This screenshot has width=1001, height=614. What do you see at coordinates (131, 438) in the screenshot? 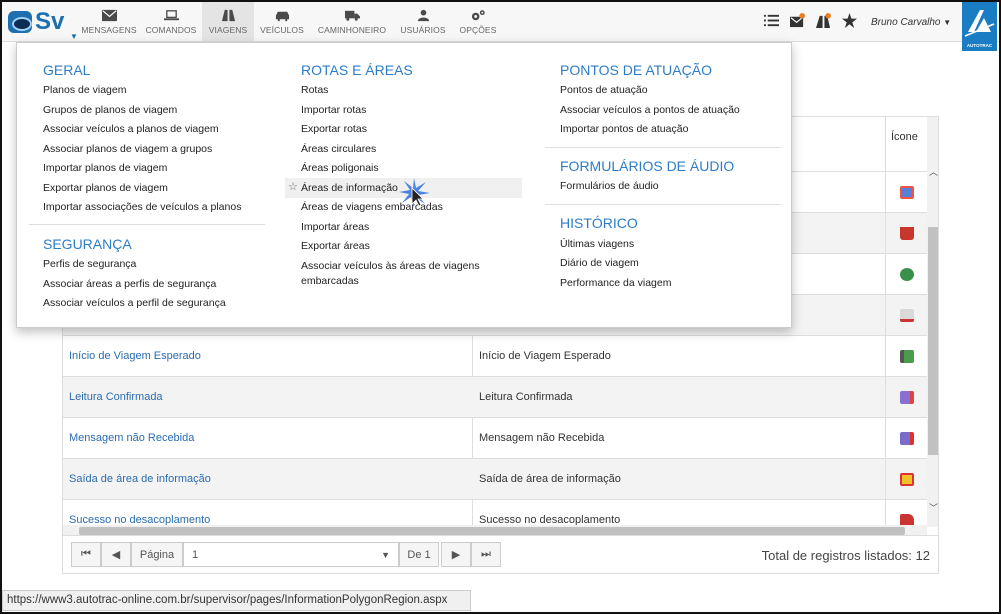
I see `event-name-link: Mensagem não Recebida` at bounding box center [131, 438].